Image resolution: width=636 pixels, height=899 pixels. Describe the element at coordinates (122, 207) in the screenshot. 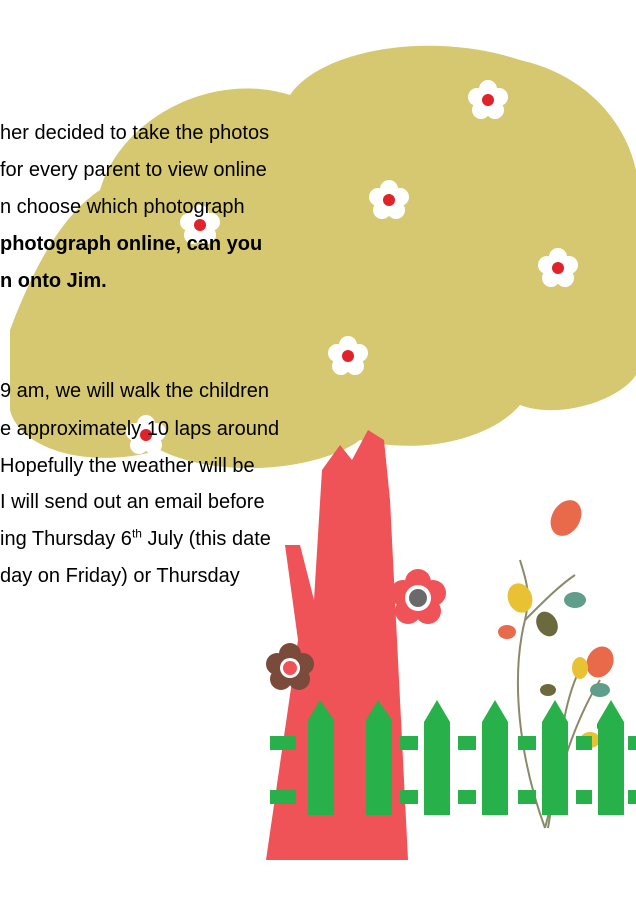

I see `text-line: n choose which photograph` at that location.